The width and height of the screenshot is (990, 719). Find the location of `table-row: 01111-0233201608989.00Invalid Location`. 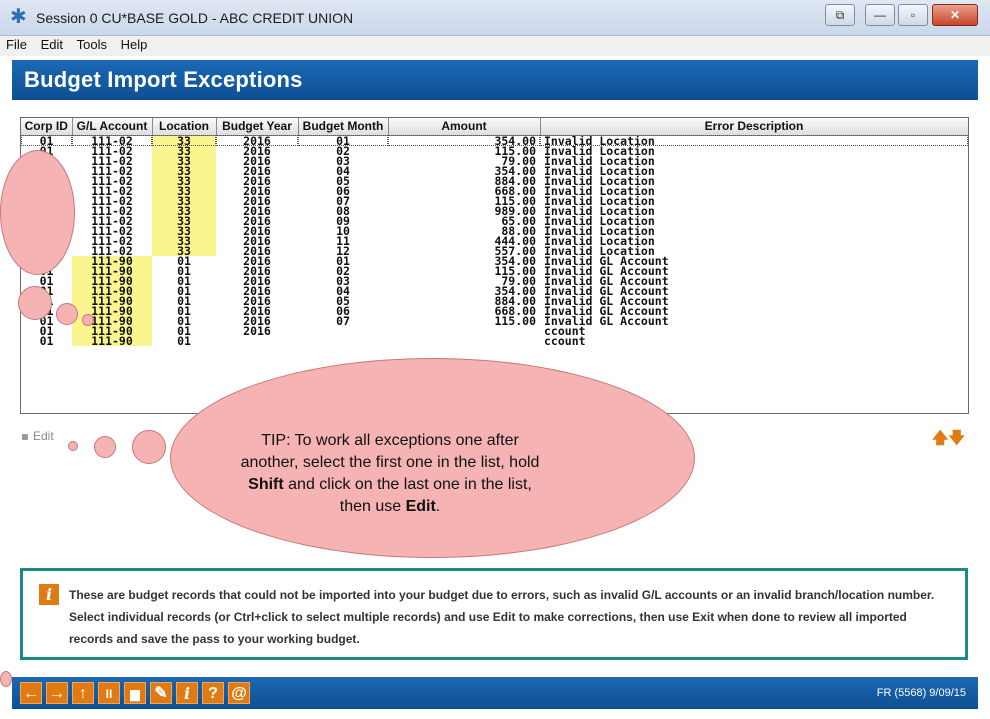

table-row: 01111-0233201608989.00Invalid Location is located at coordinates (494, 210).